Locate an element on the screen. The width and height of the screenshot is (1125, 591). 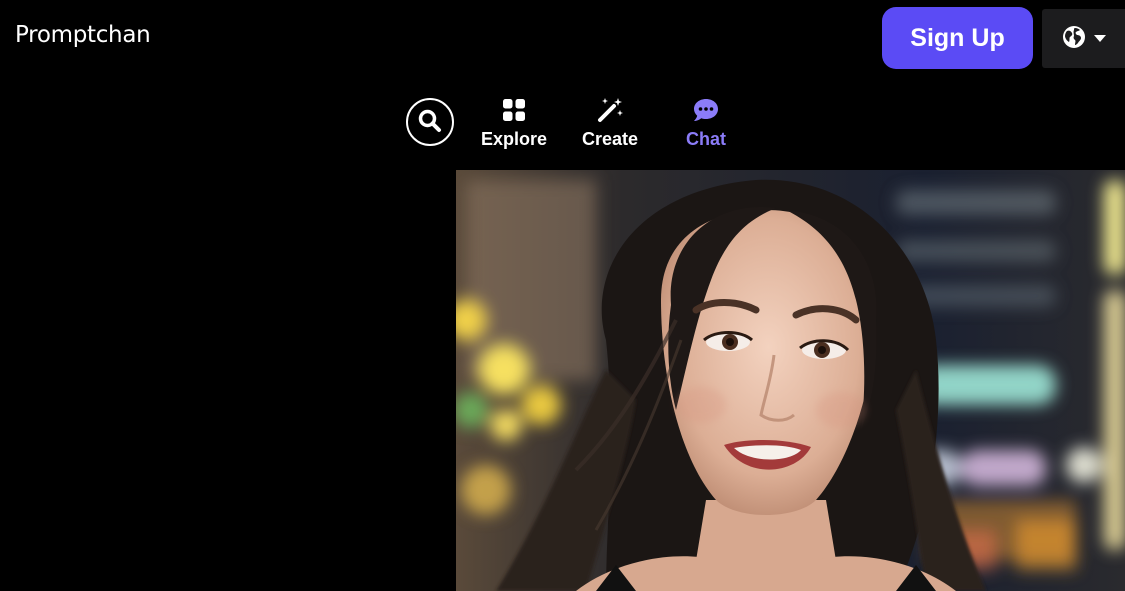
magic-wand-icon is located at coordinates (610, 110).